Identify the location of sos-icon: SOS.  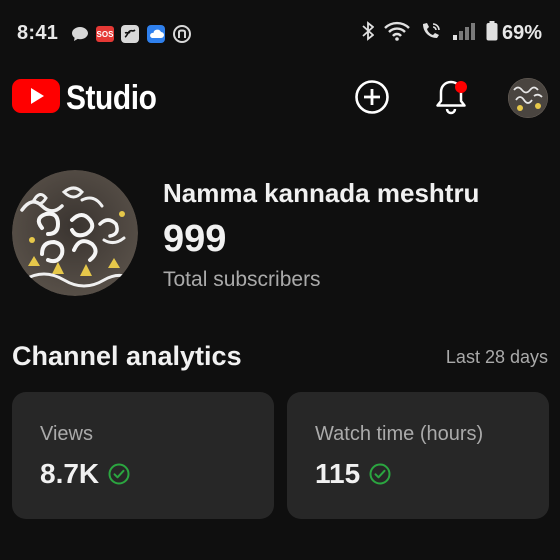
(105, 34).